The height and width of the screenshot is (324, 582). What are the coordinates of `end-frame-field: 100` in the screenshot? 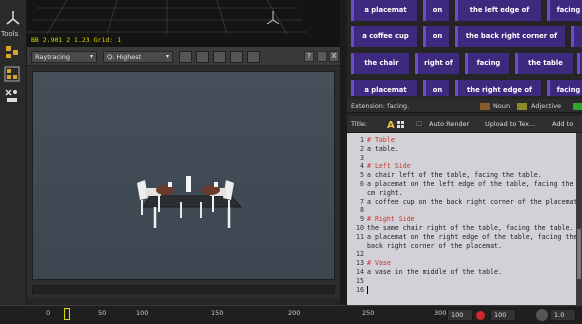 It's located at (460, 315).